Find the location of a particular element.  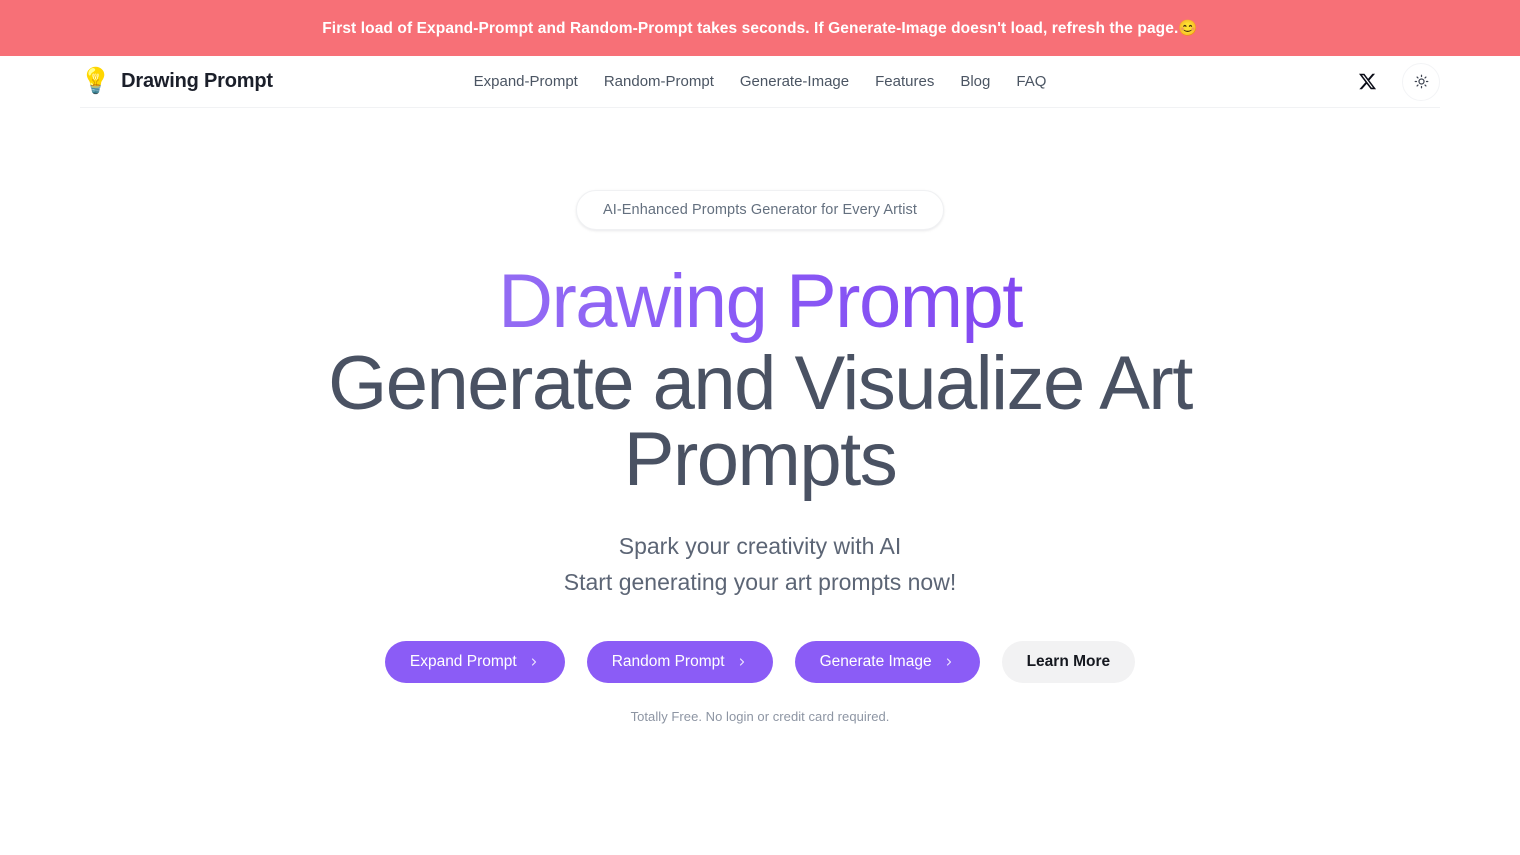

expand-prompt-button: Expand Prompt is located at coordinates (474, 661).